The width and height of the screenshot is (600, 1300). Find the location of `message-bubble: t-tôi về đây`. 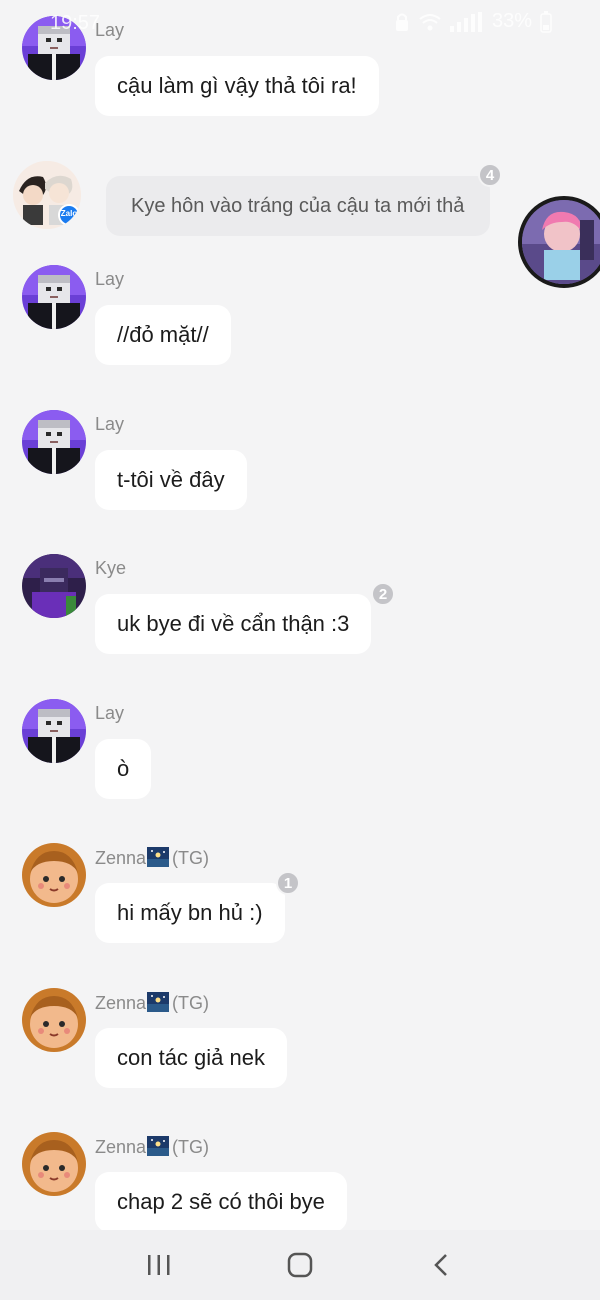

message-bubble: t-tôi về đây is located at coordinates (171, 480).